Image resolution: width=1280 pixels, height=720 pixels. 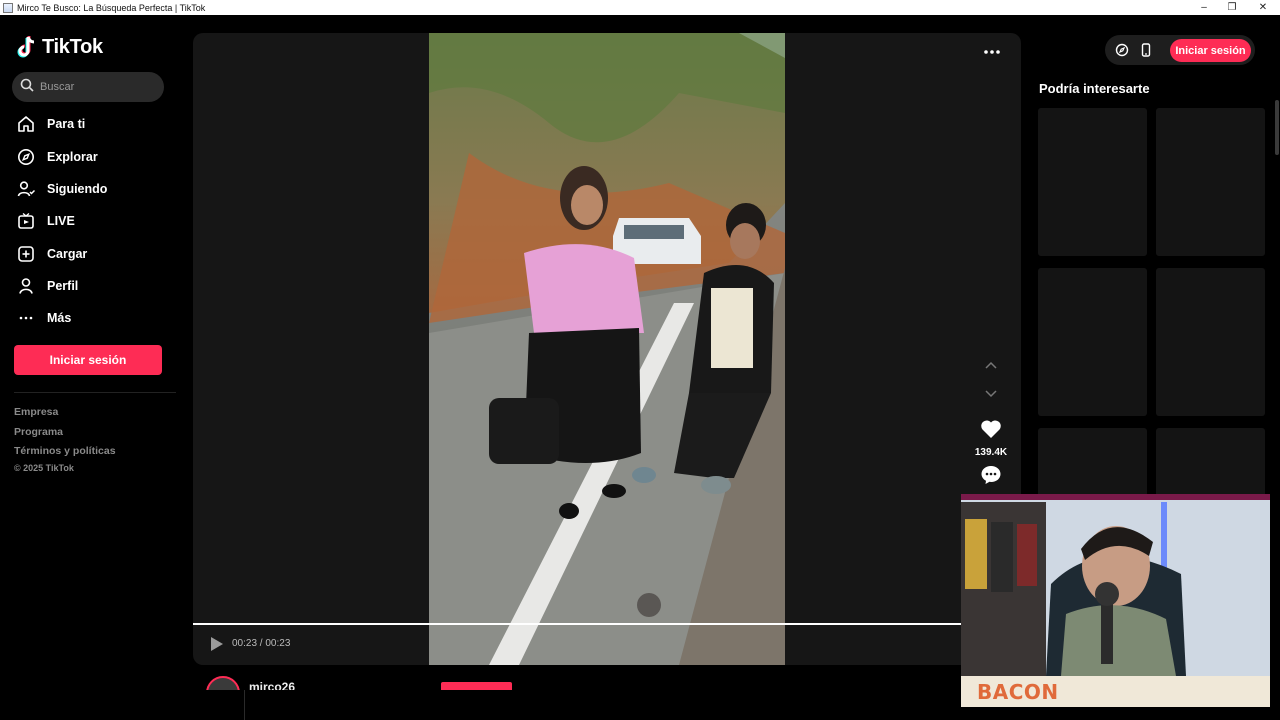 What do you see at coordinates (1122, 50) in the screenshot?
I see `coins-icon` at bounding box center [1122, 50].